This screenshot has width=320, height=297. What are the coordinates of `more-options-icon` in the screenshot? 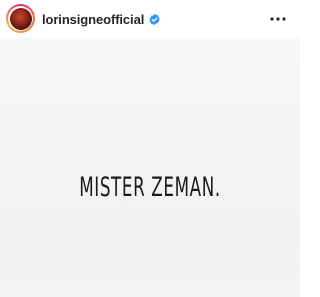 It's located at (278, 19).